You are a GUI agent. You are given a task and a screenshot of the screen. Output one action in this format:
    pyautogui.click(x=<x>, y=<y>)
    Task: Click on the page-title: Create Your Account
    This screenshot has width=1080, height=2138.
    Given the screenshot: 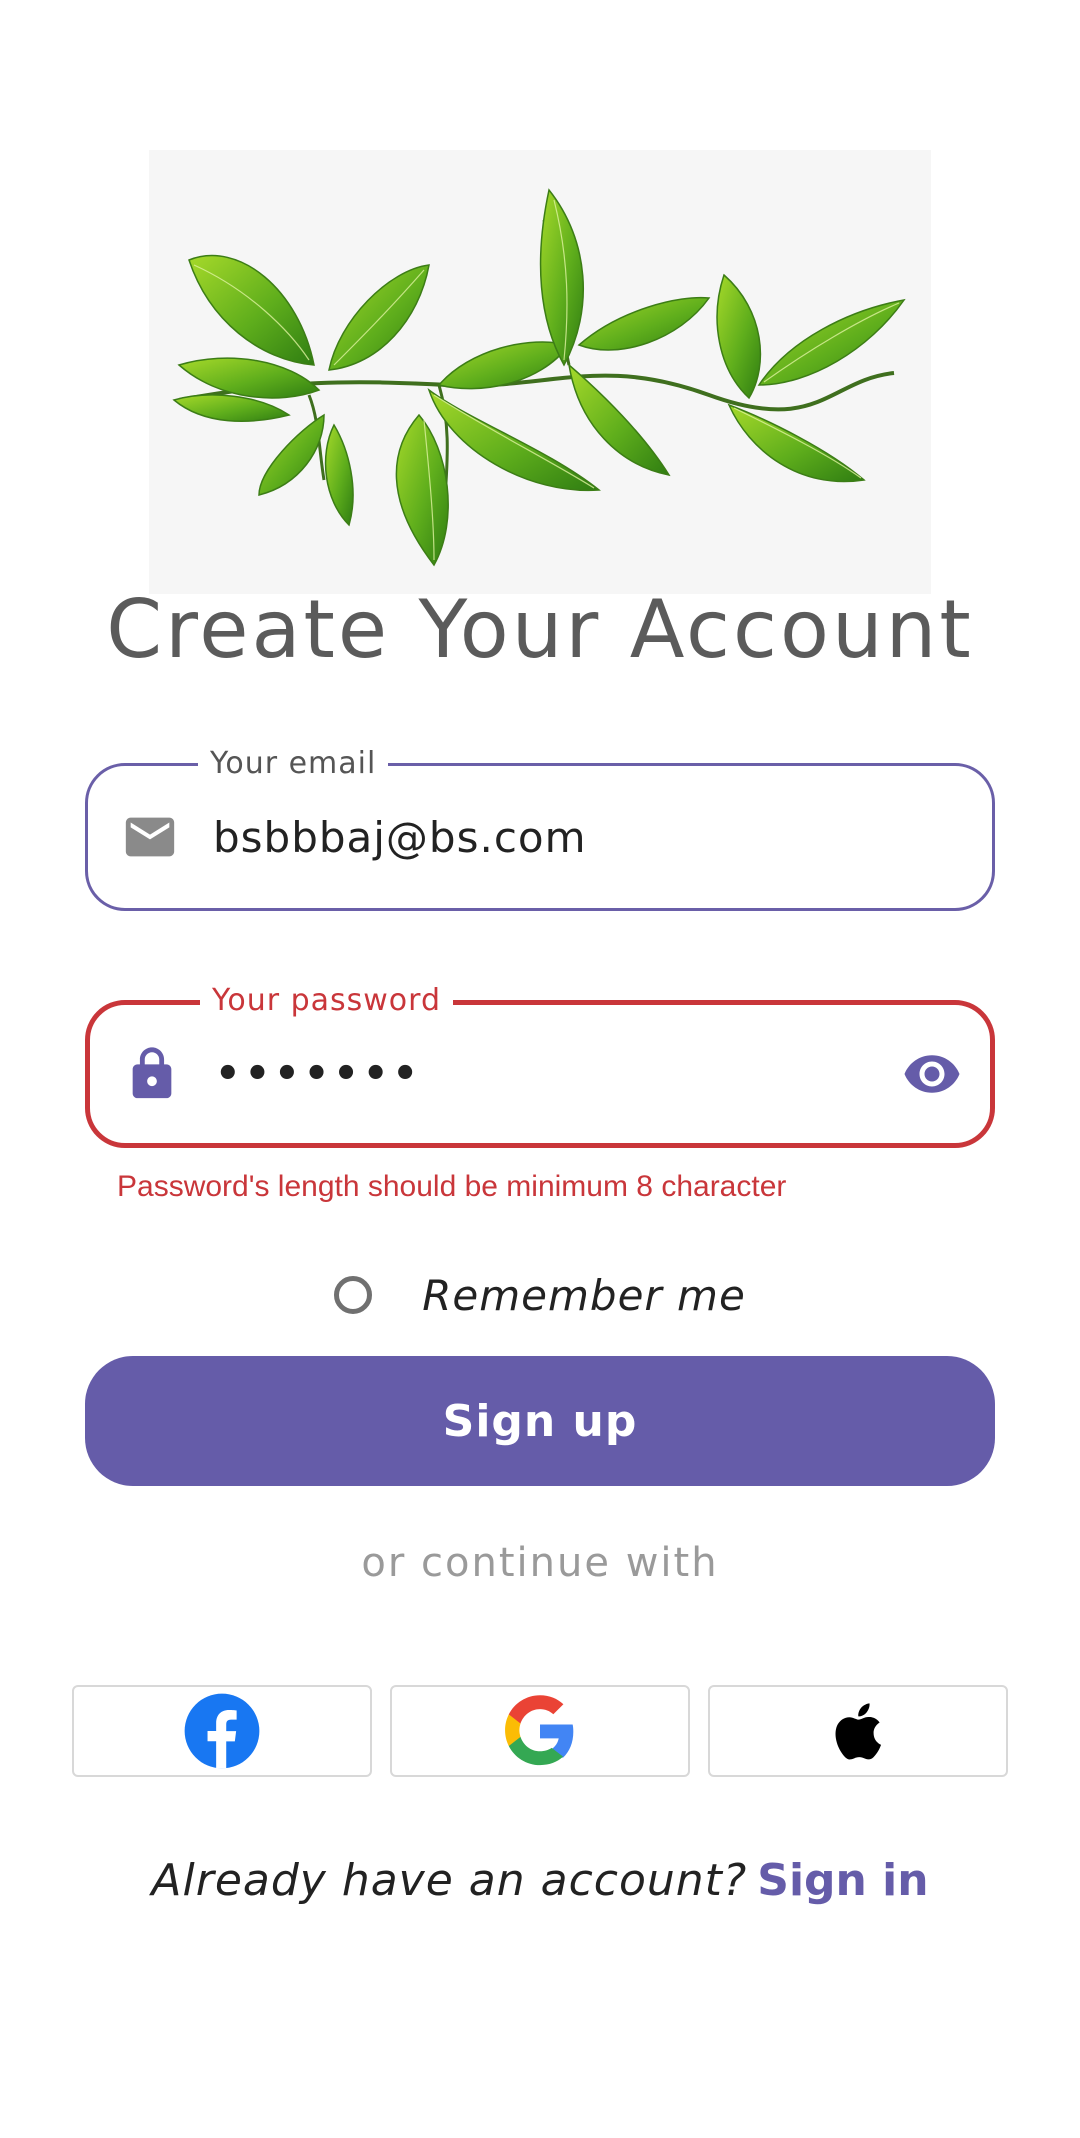 What is the action you would take?
    pyautogui.click(x=540, y=629)
    